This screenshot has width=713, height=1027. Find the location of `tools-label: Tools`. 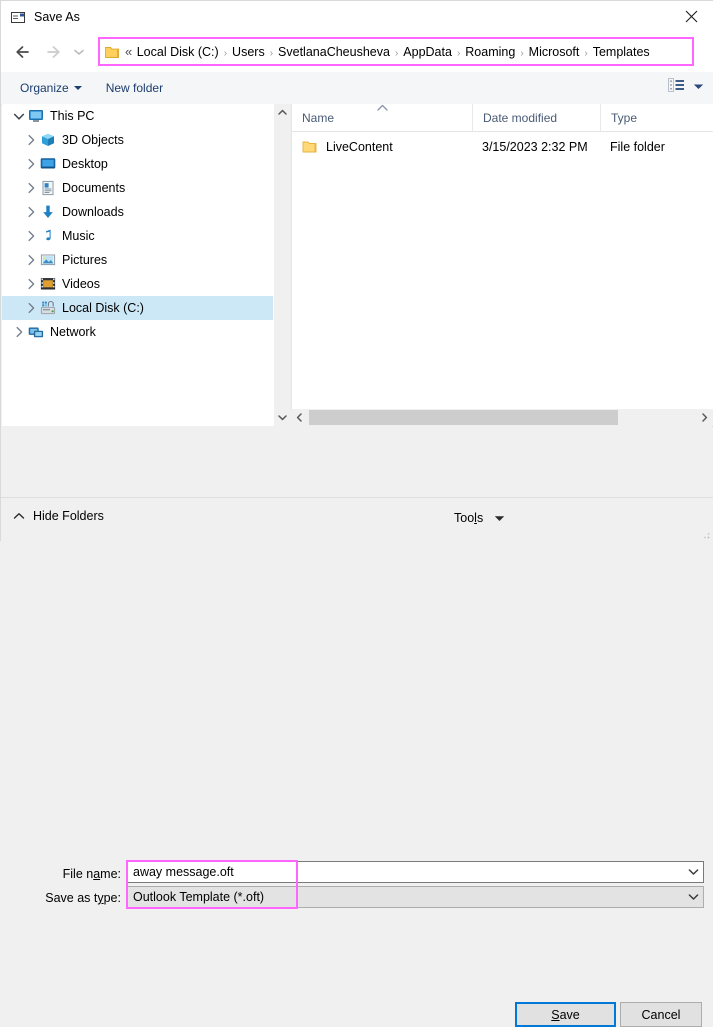

tools-label: Tools is located at coordinates (469, 518).